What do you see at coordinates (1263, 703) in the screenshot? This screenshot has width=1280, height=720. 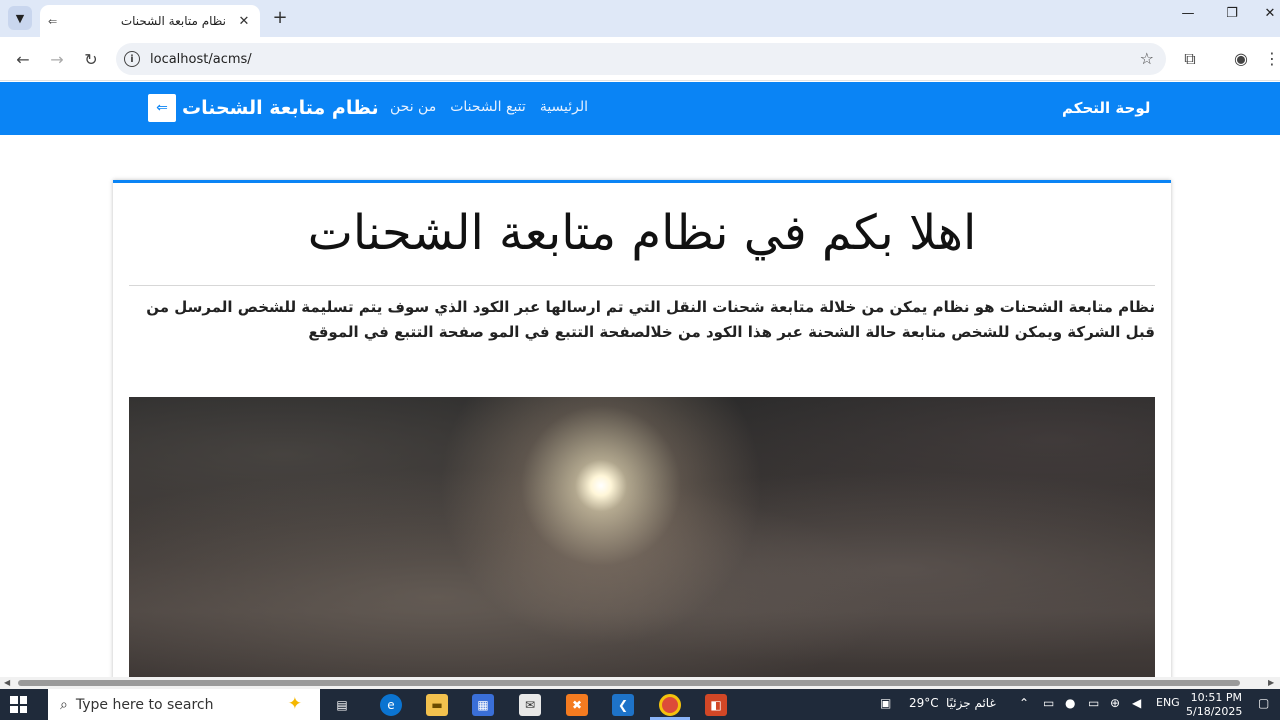 I see `notifications-icon: ▢` at bounding box center [1263, 703].